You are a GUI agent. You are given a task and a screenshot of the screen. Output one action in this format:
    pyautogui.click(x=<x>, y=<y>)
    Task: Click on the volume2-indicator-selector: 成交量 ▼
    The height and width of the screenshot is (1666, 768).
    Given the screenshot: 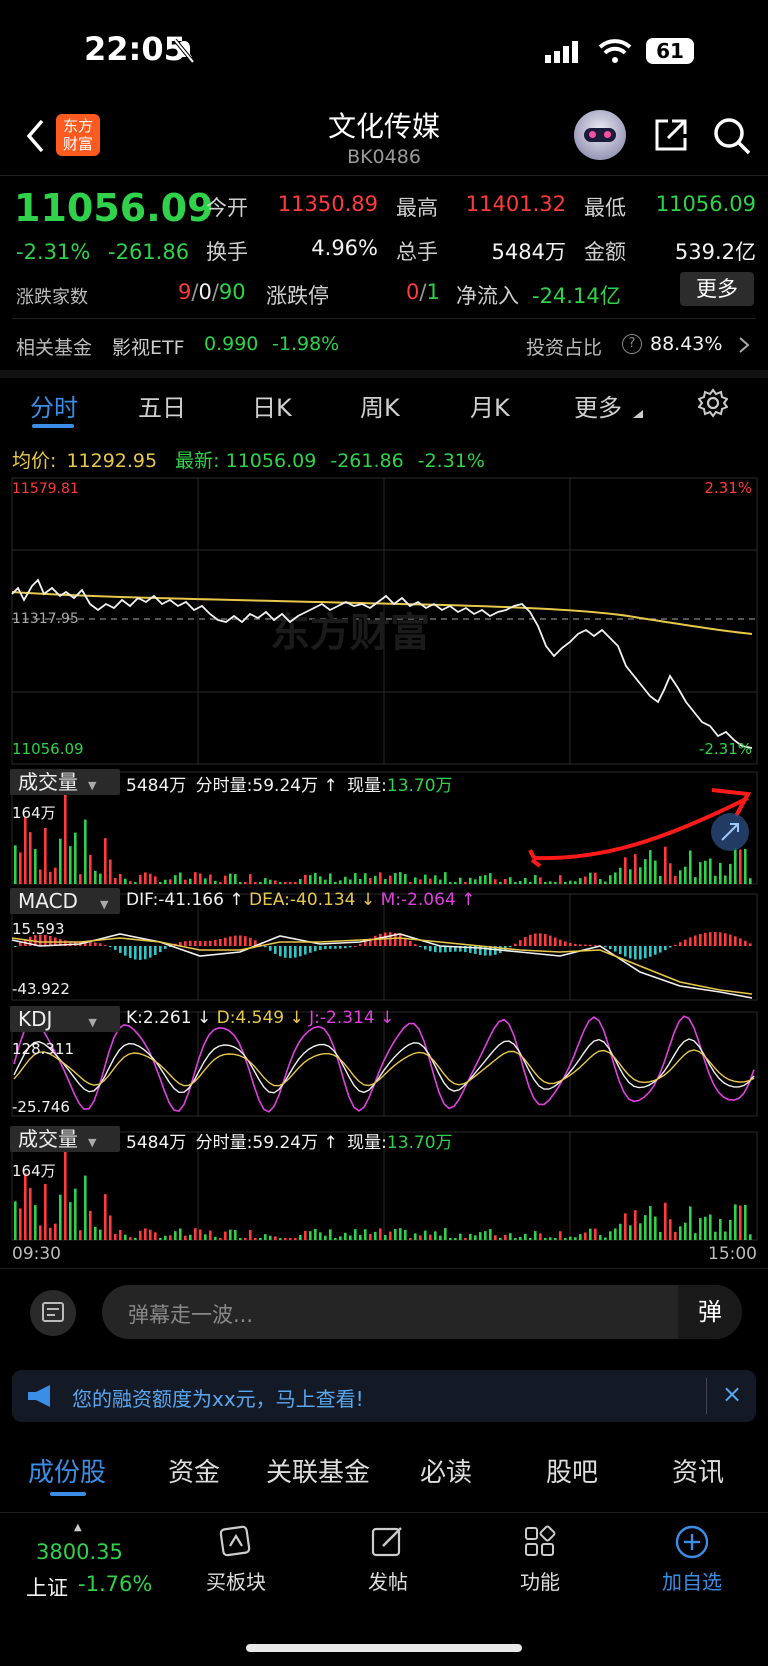 What is the action you would take?
    pyautogui.click(x=65, y=1139)
    